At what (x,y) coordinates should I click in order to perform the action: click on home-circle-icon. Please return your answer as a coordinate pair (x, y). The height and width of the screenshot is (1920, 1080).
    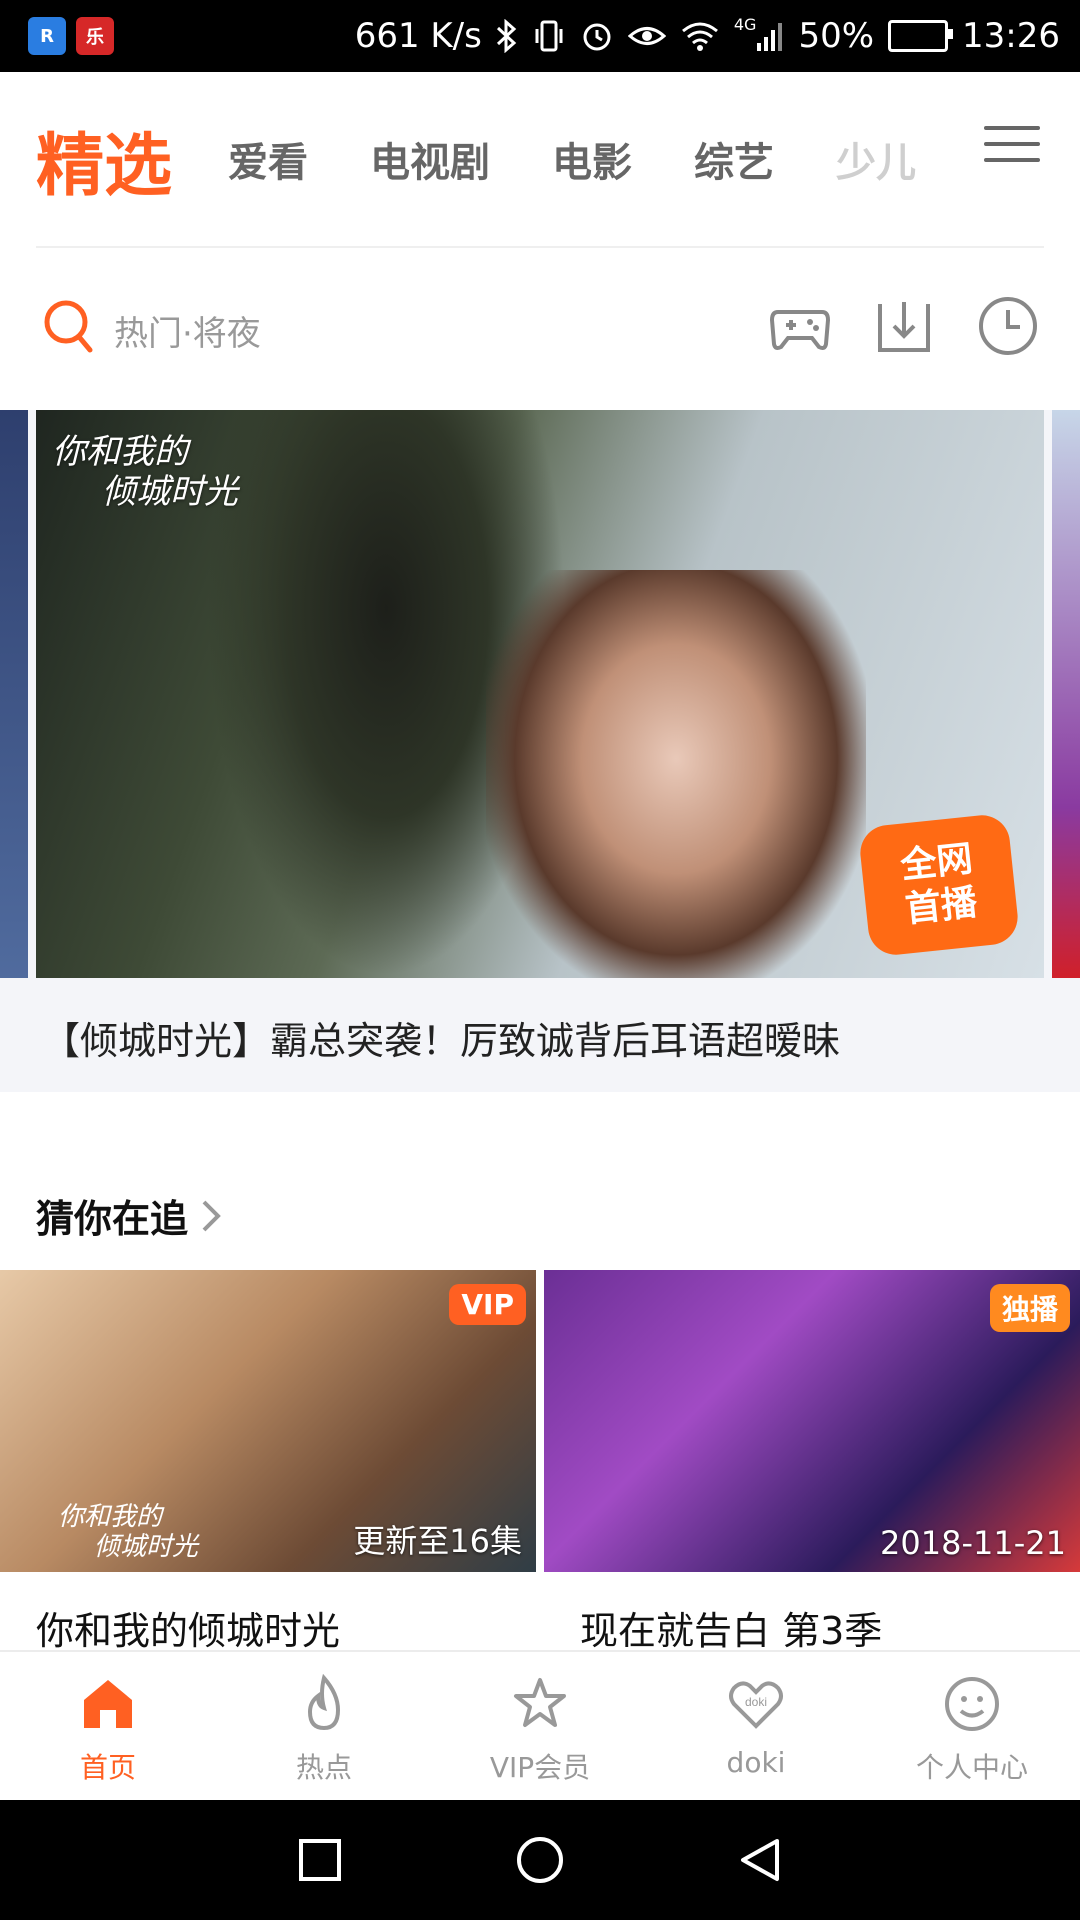
    Looking at the image, I should click on (540, 1860).